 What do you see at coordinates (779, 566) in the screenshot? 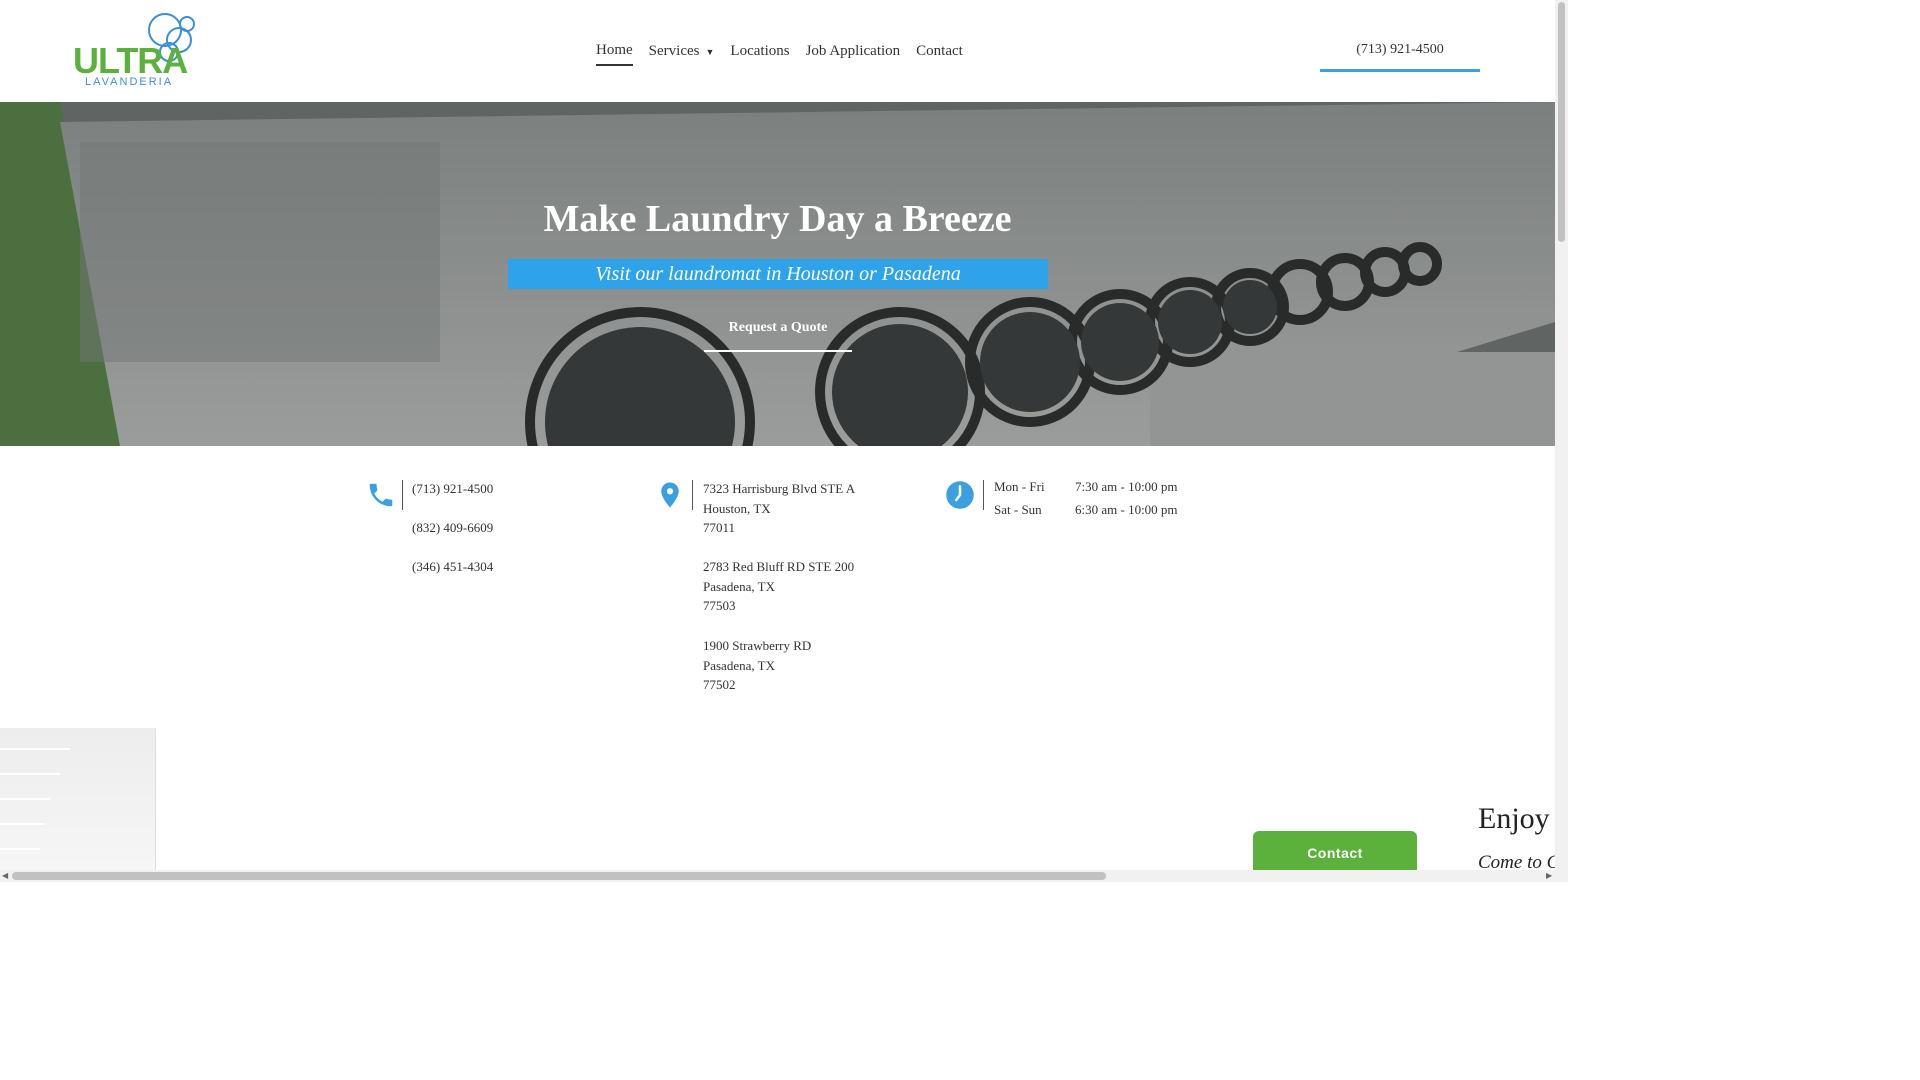
I see `address-line: 2783 Red Bluff RD STE 200` at bounding box center [779, 566].